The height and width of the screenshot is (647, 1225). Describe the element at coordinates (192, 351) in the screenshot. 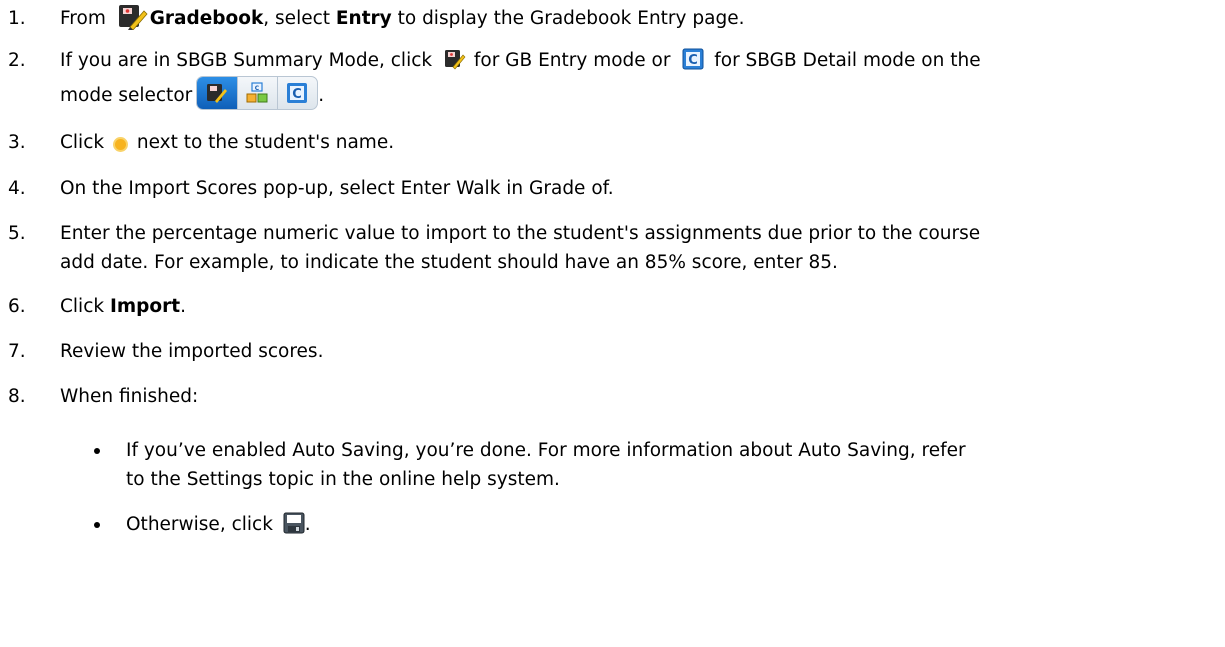

I see `step-text: Review the imported scores.` at that location.